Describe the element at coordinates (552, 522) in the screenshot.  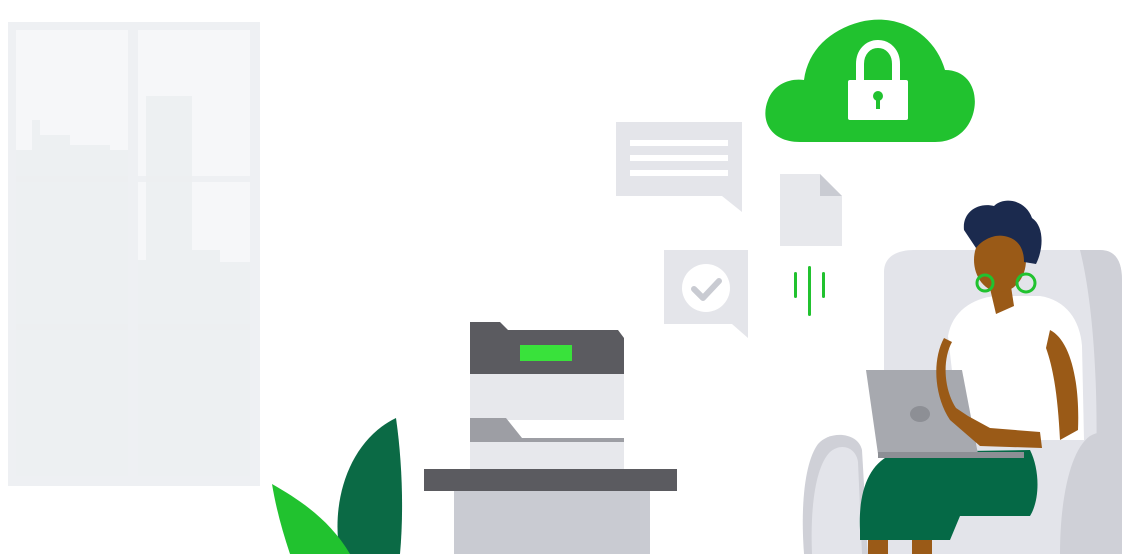
I see `desk-body` at that location.